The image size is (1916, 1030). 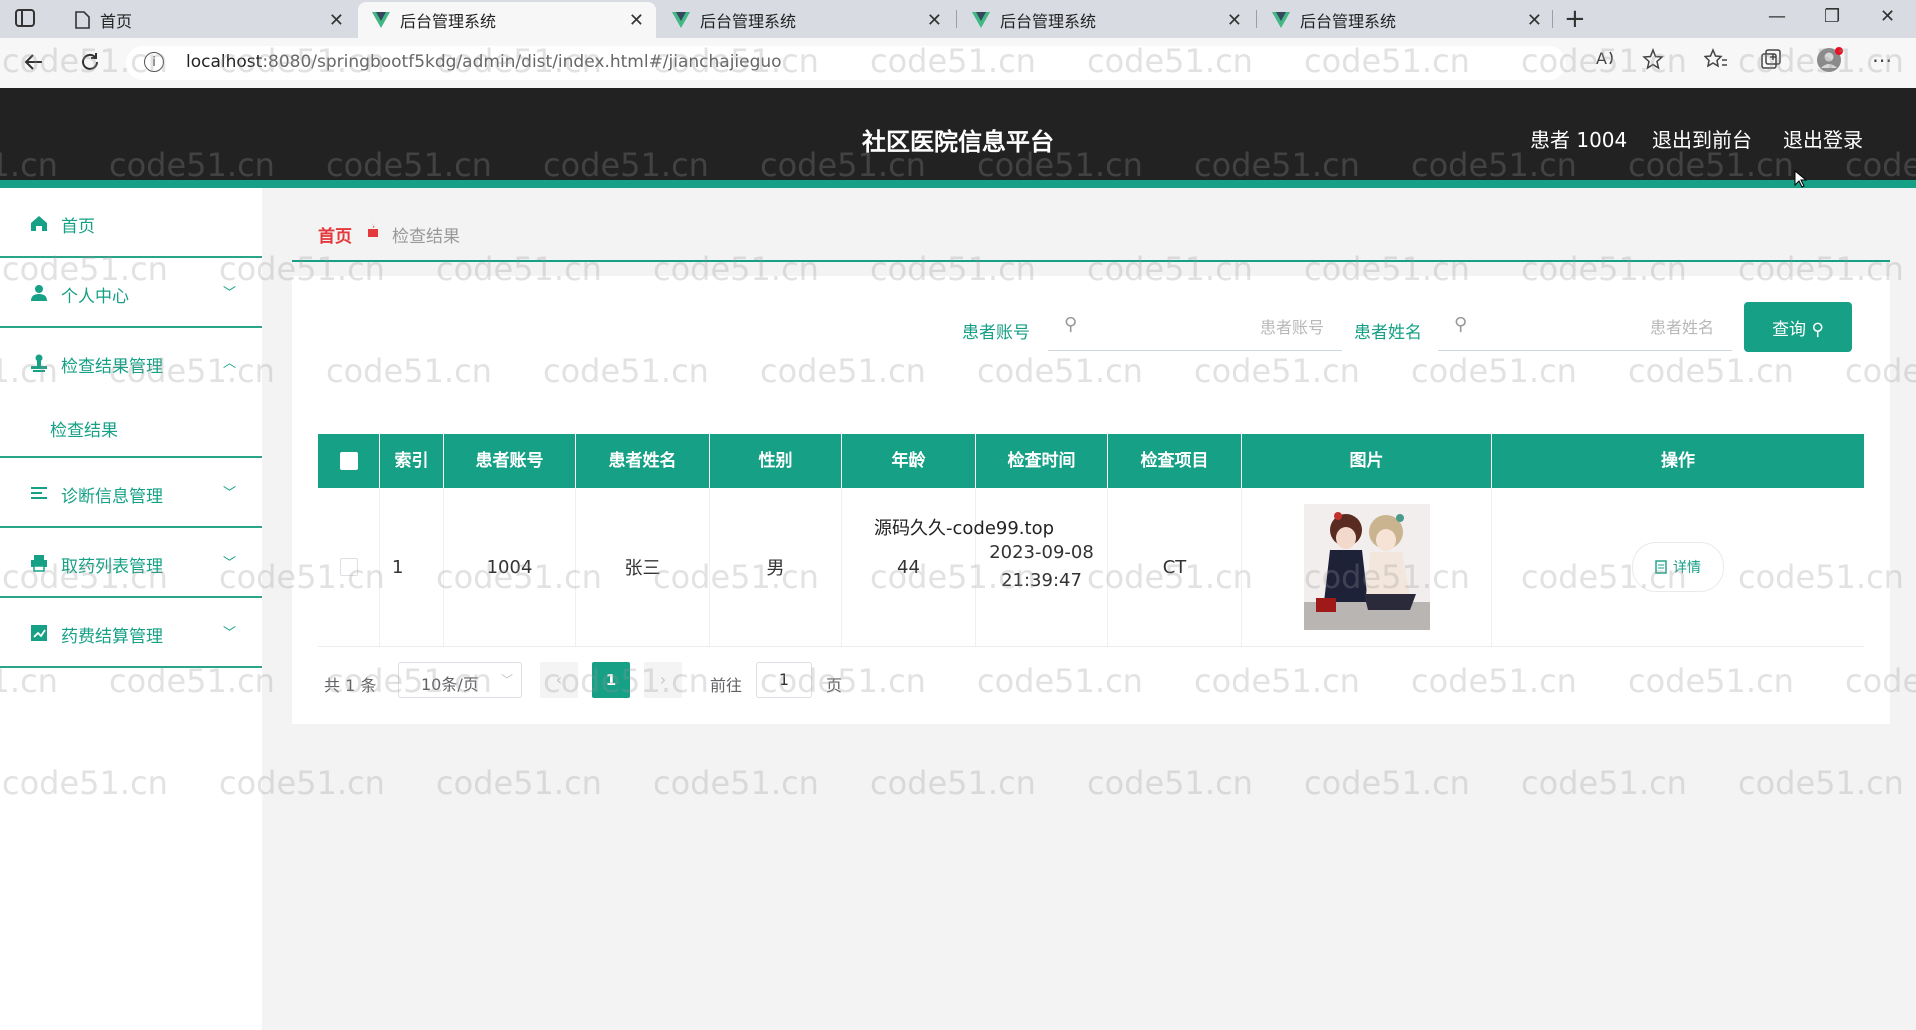 I want to click on select-all-checkbox, so click(x=348, y=461).